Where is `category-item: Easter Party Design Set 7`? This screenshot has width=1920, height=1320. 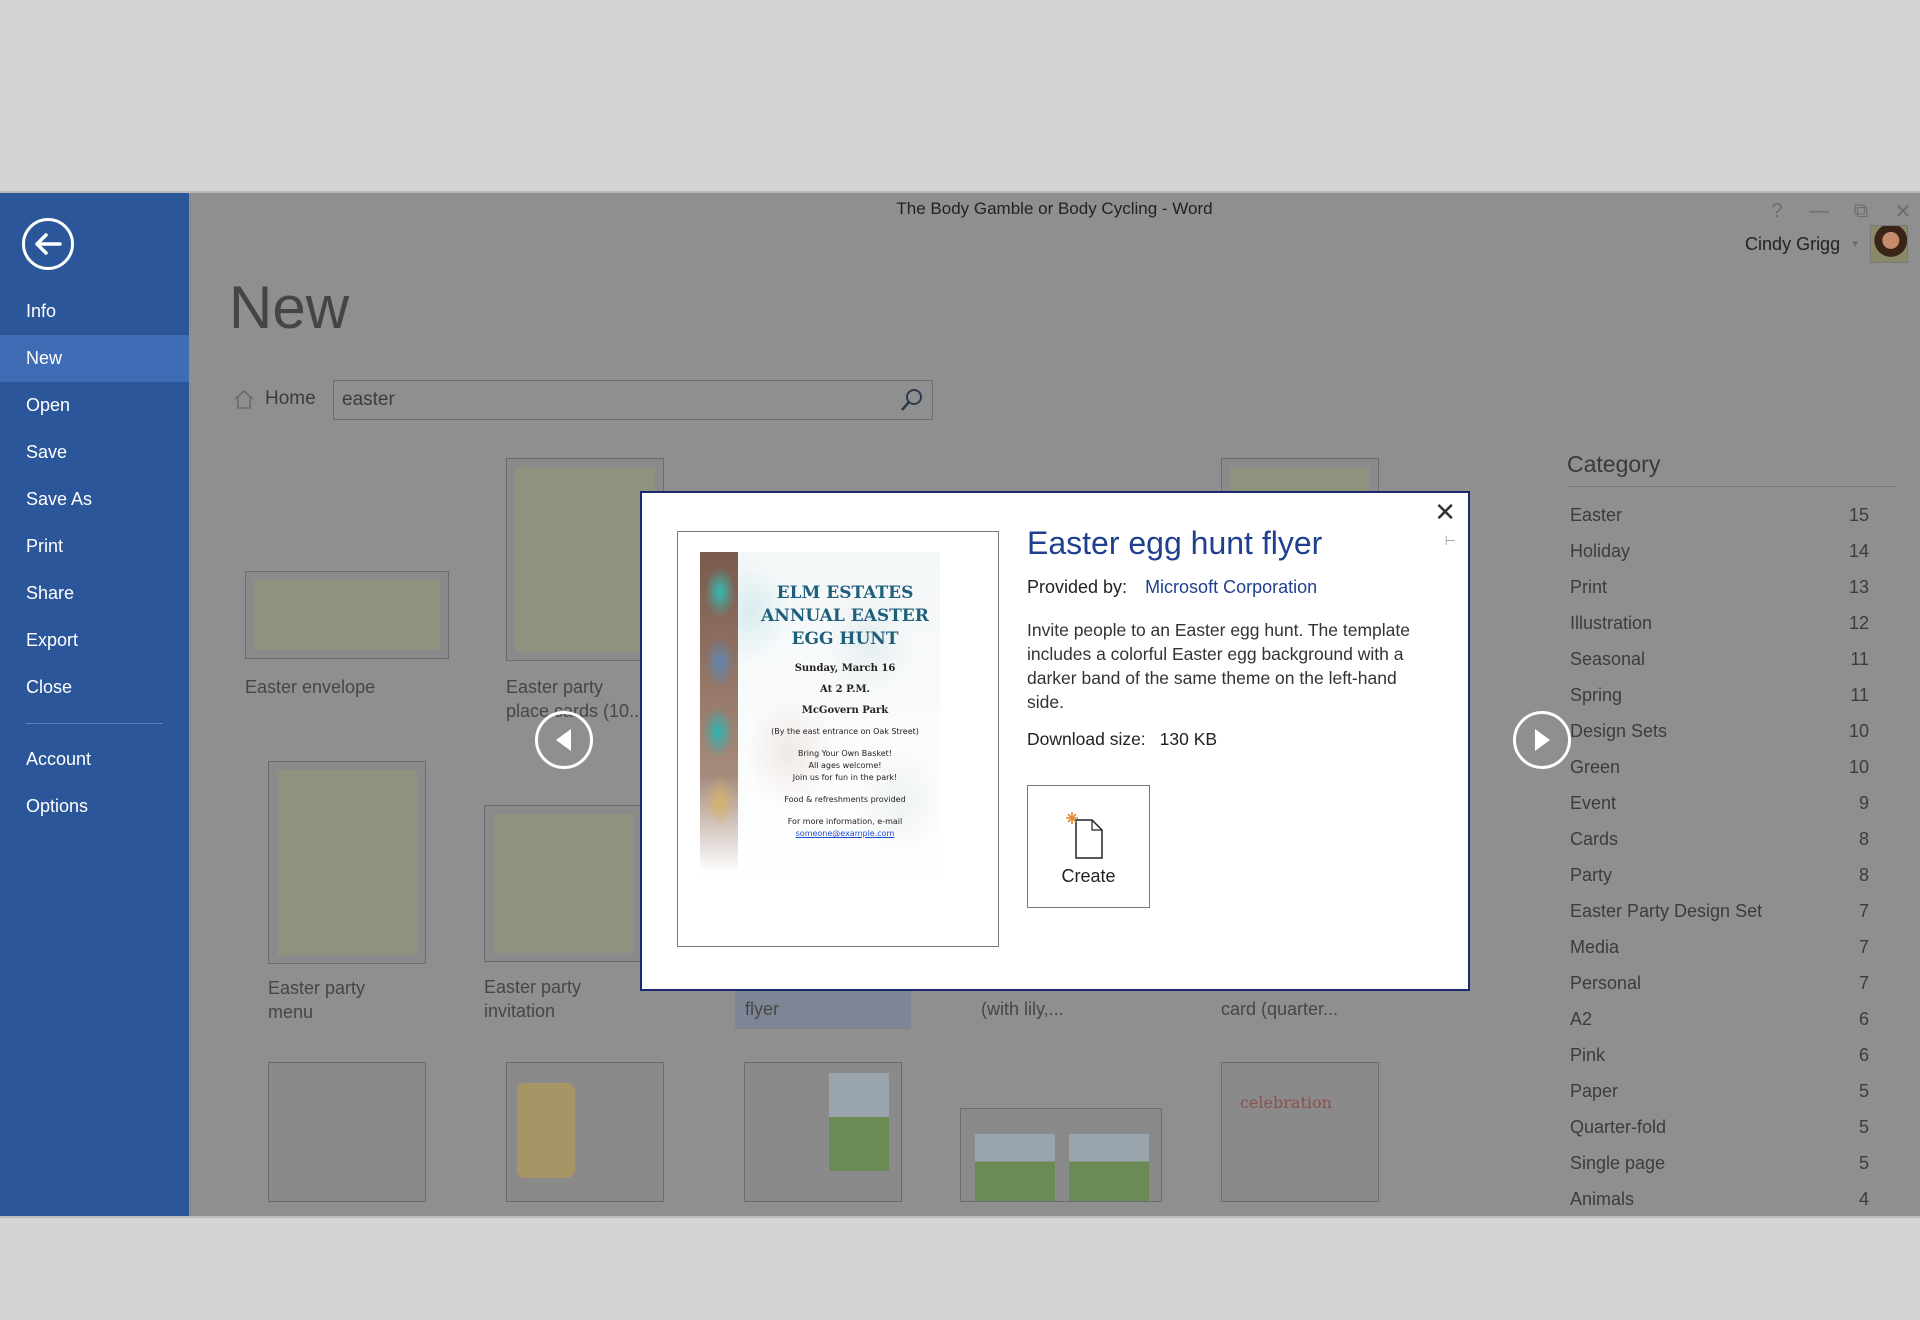
category-item: Easter Party Design Set 7 is located at coordinates (1732, 911).